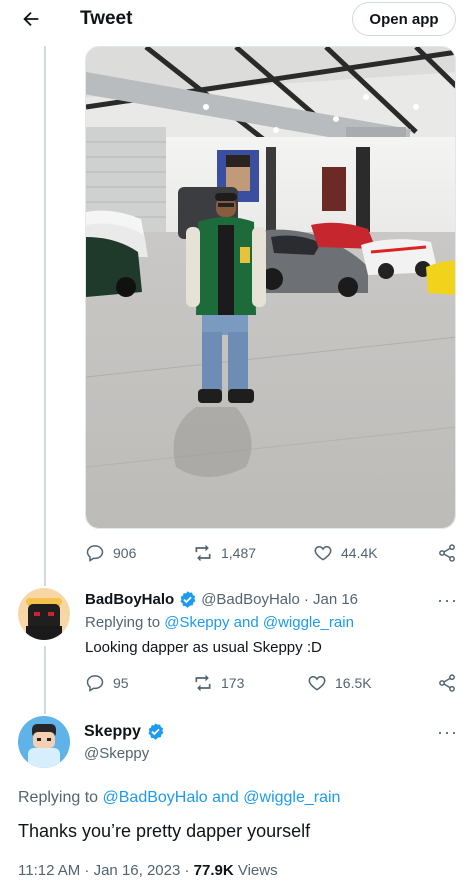 Image resolution: width=474 pixels, height=890 pixels. What do you see at coordinates (106, 18) in the screenshot?
I see `page-title: Tweet` at bounding box center [106, 18].